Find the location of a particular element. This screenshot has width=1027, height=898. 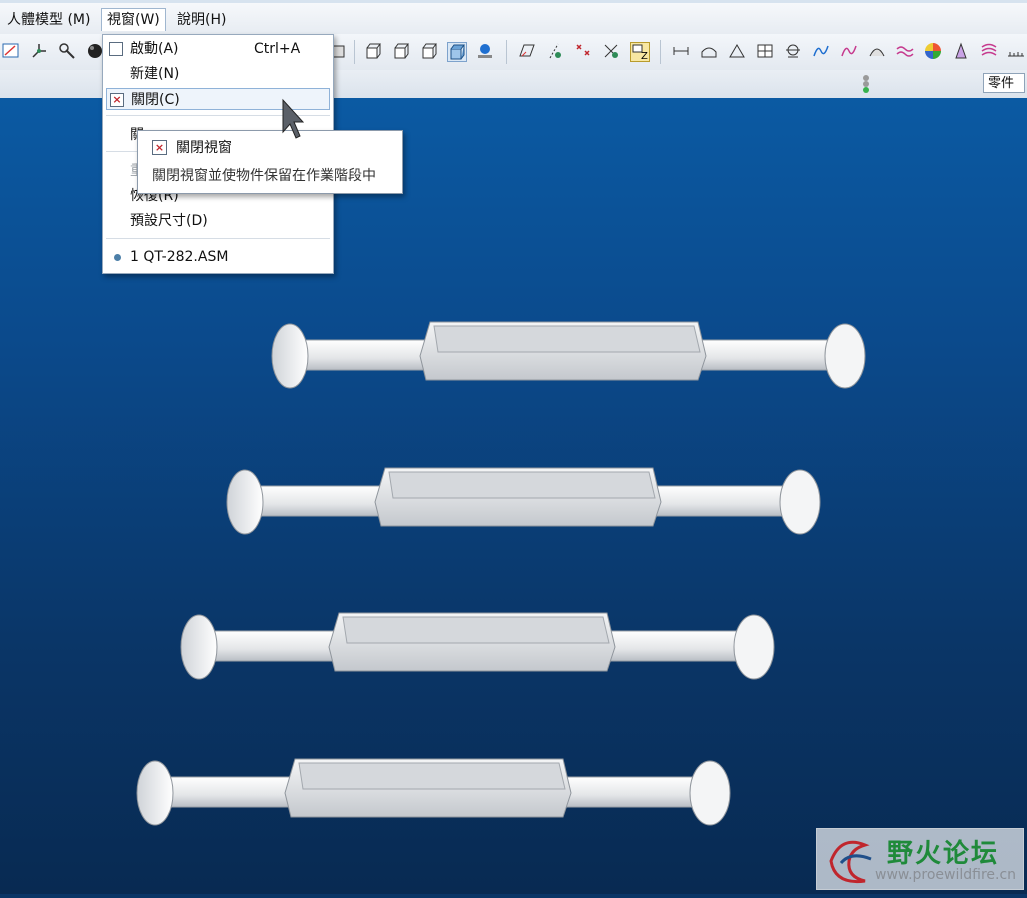

watermark-title: 野火论坛 is located at coordinates (943, 854).